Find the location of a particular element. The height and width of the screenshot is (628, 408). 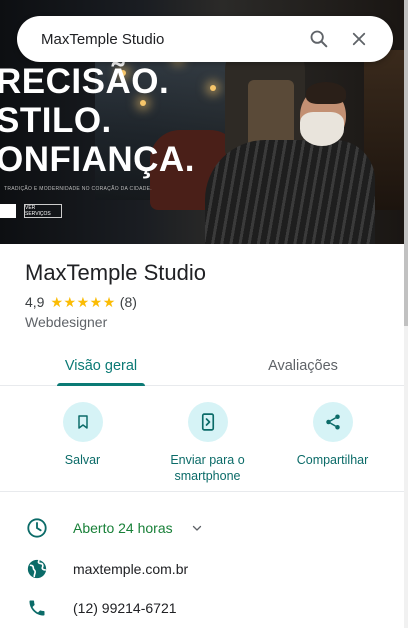

rating-row: 4,9 ★ ★ ★ ★ ★ (8) is located at coordinates (205, 302).